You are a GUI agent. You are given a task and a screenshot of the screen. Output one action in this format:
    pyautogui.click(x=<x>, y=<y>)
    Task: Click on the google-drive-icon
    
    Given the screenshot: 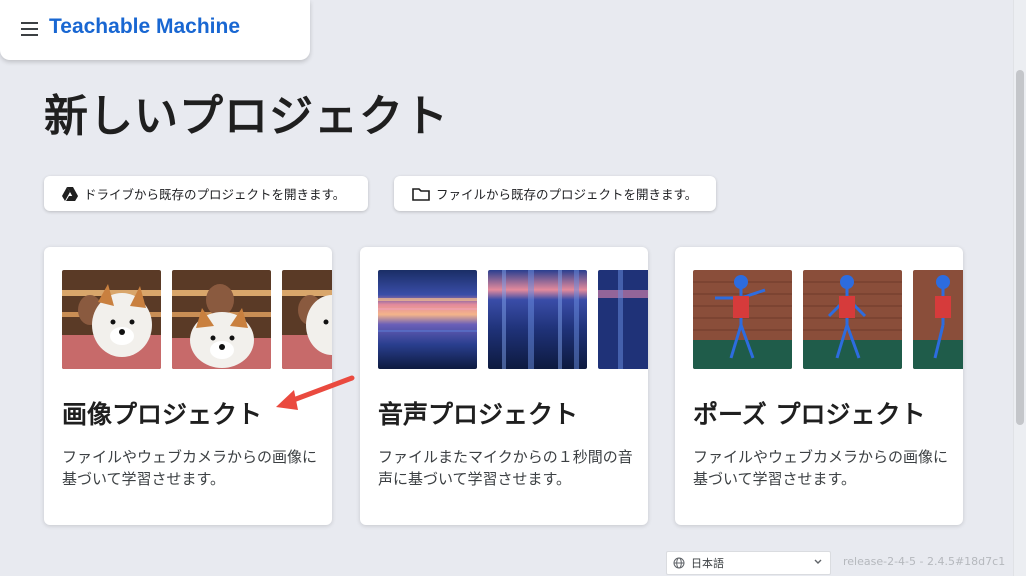 What is the action you would take?
    pyautogui.click(x=70, y=193)
    